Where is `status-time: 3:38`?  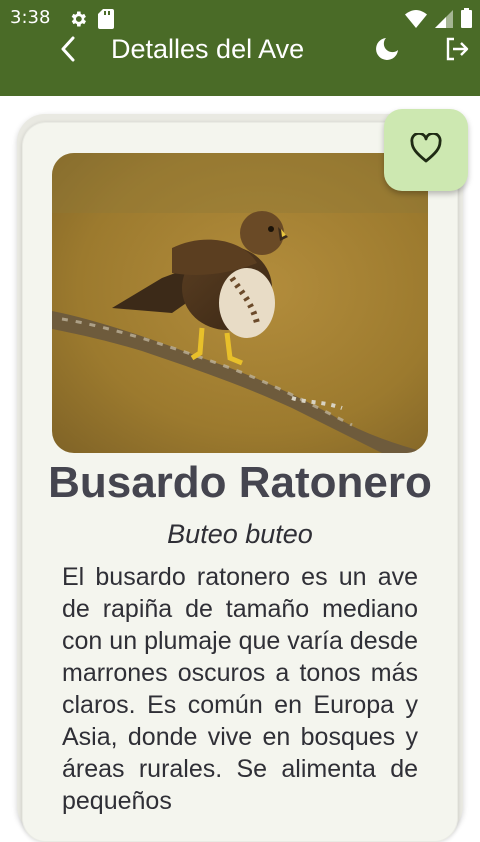 status-time: 3:38 is located at coordinates (30, 17).